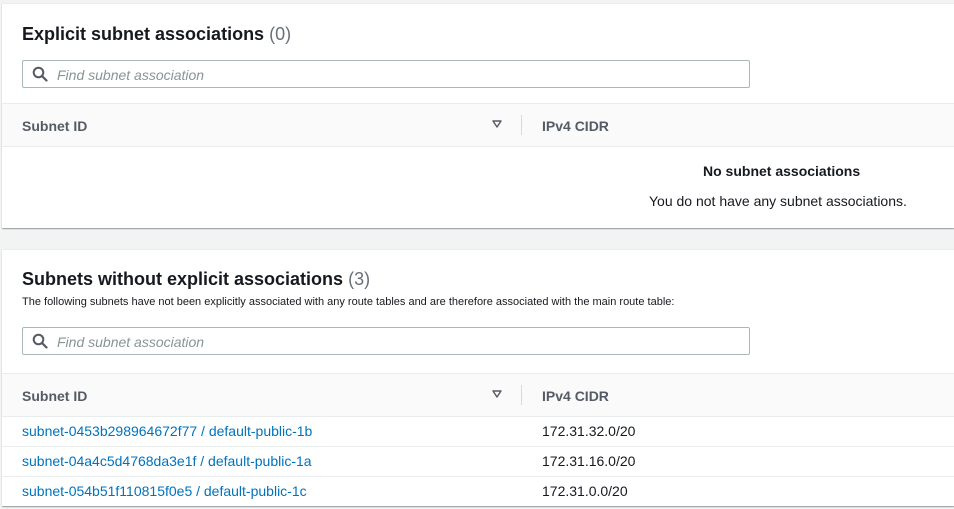 Image resolution: width=954 pixels, height=509 pixels. What do you see at coordinates (589, 431) in the screenshot?
I see `cidr-value: 172.31.32.0/20` at bounding box center [589, 431].